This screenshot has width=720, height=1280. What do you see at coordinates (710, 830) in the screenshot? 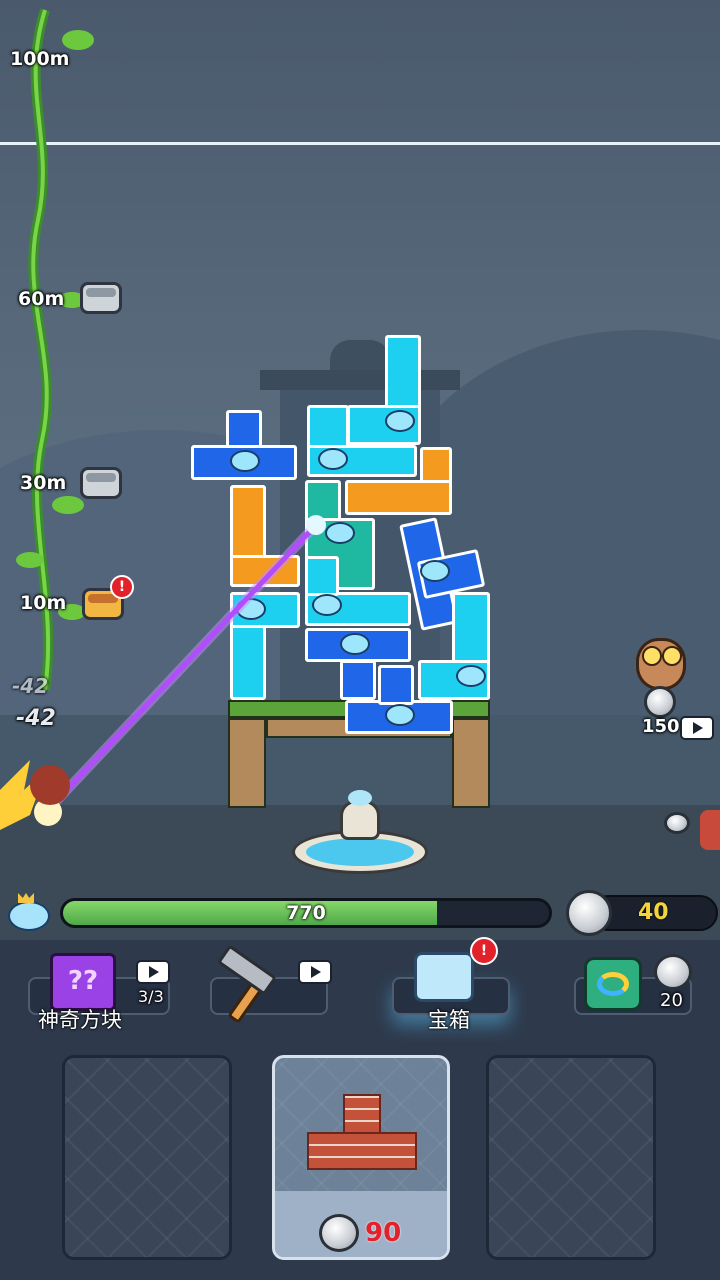
I see `enemy-character` at bounding box center [710, 830].